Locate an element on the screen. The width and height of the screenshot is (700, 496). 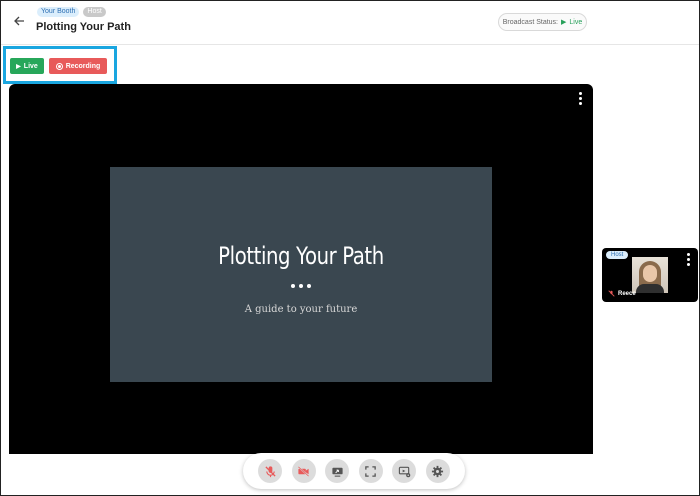
broadcast-status: Broadcast Status: ▶ Live is located at coordinates (542, 22).